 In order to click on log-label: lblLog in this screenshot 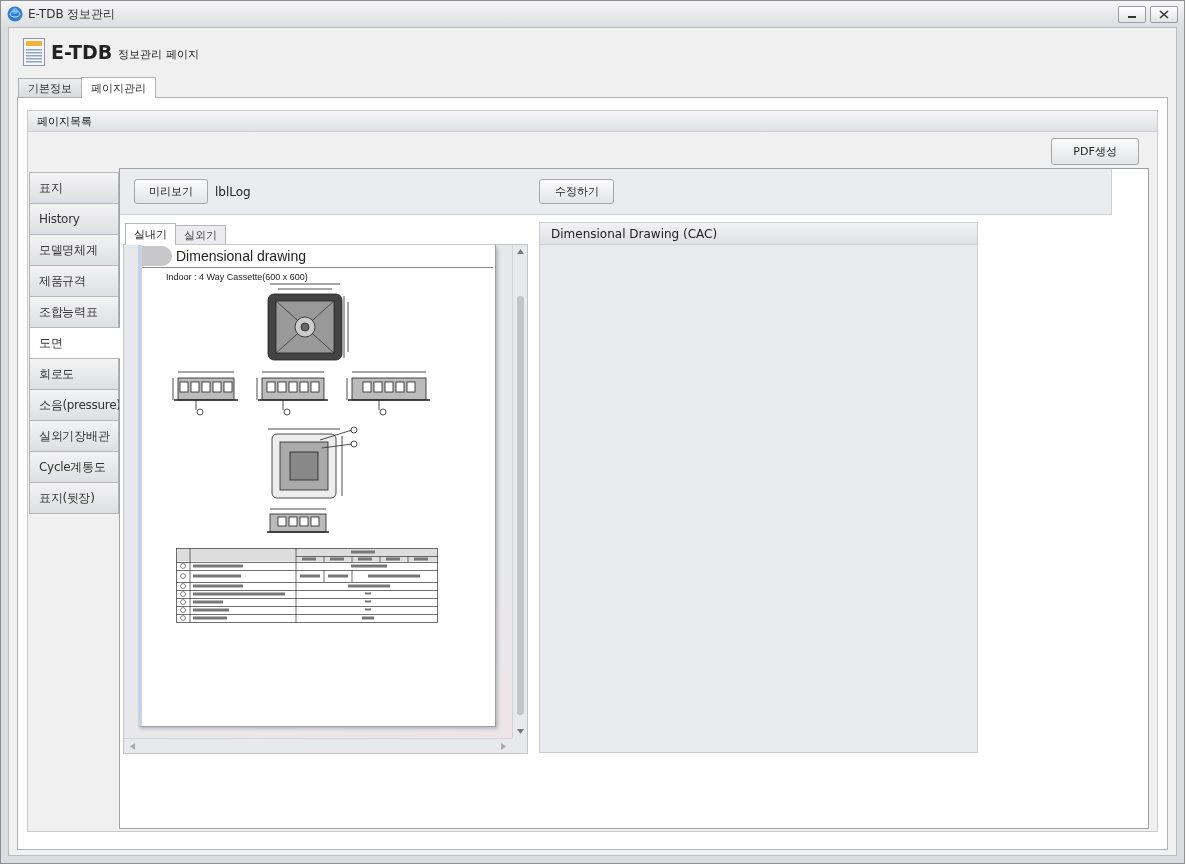, I will do `click(233, 191)`.